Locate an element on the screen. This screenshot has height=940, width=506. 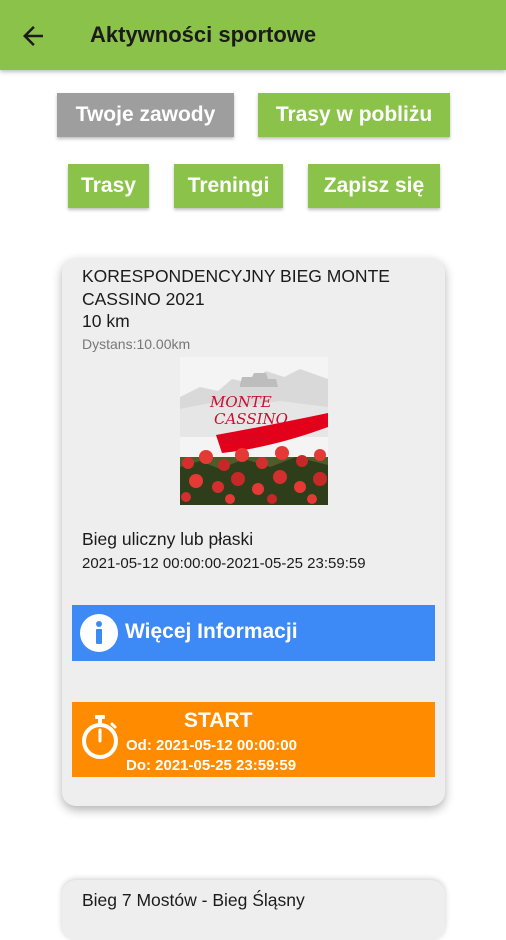
filter-trasy-w-poblizu: Trasy w pobliżu is located at coordinates (354, 115).